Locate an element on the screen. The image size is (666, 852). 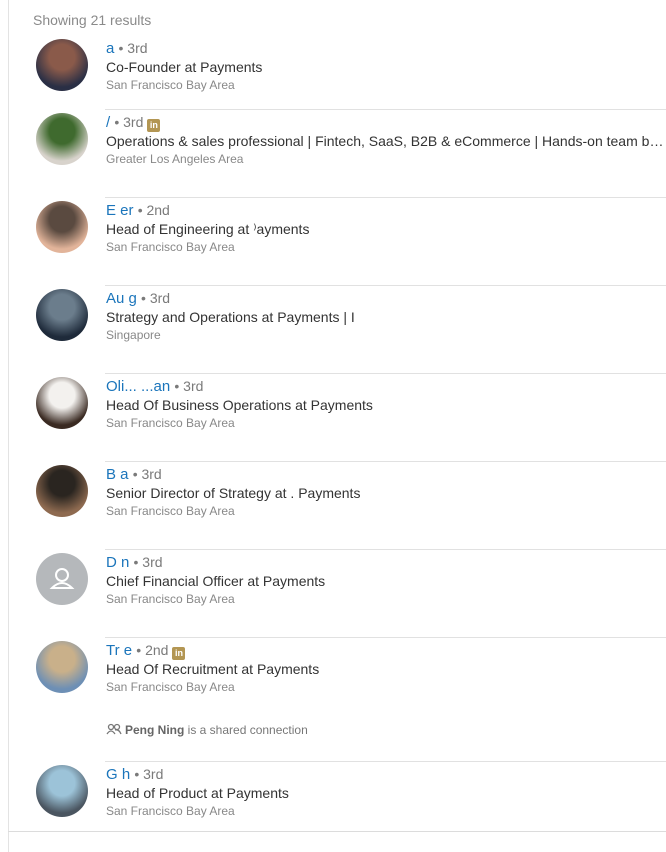
people-icon is located at coordinates (114, 729).